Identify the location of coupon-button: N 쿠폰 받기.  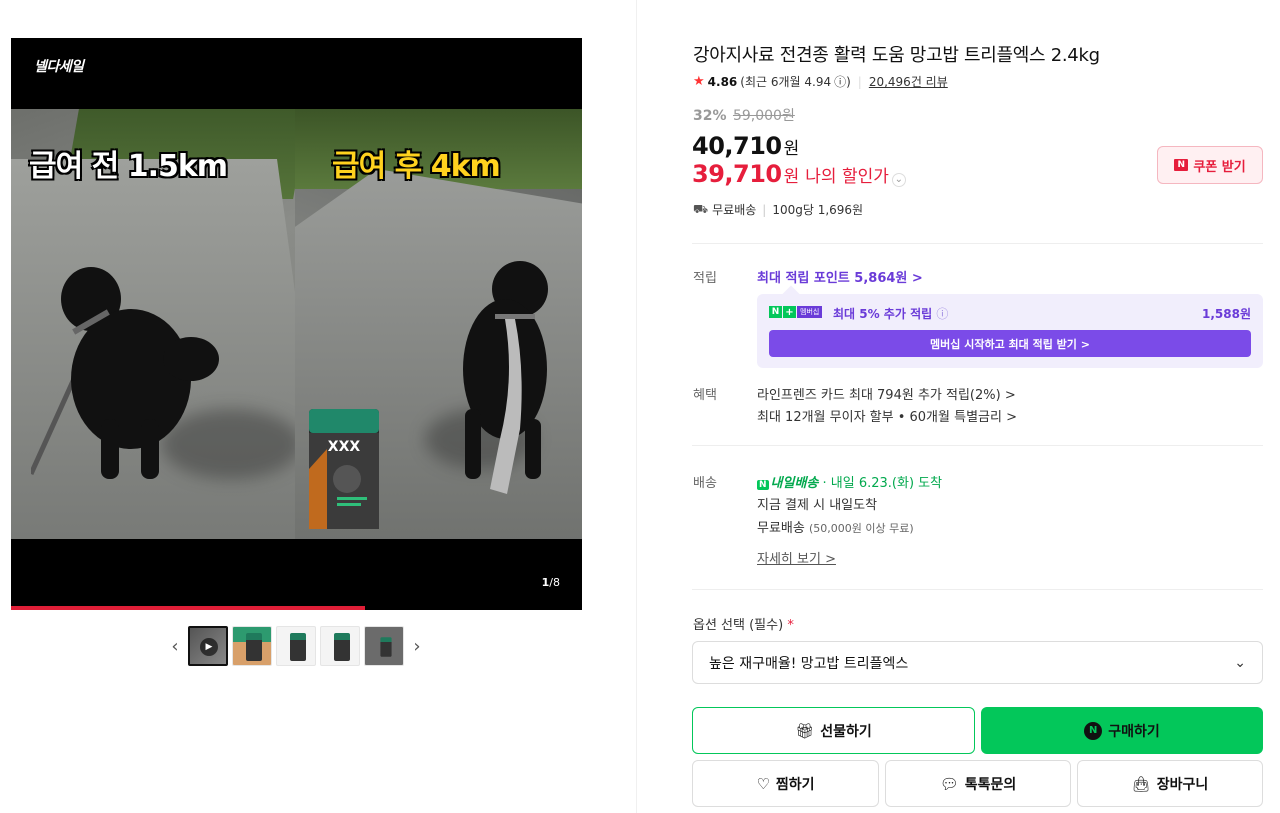
(1210, 165).